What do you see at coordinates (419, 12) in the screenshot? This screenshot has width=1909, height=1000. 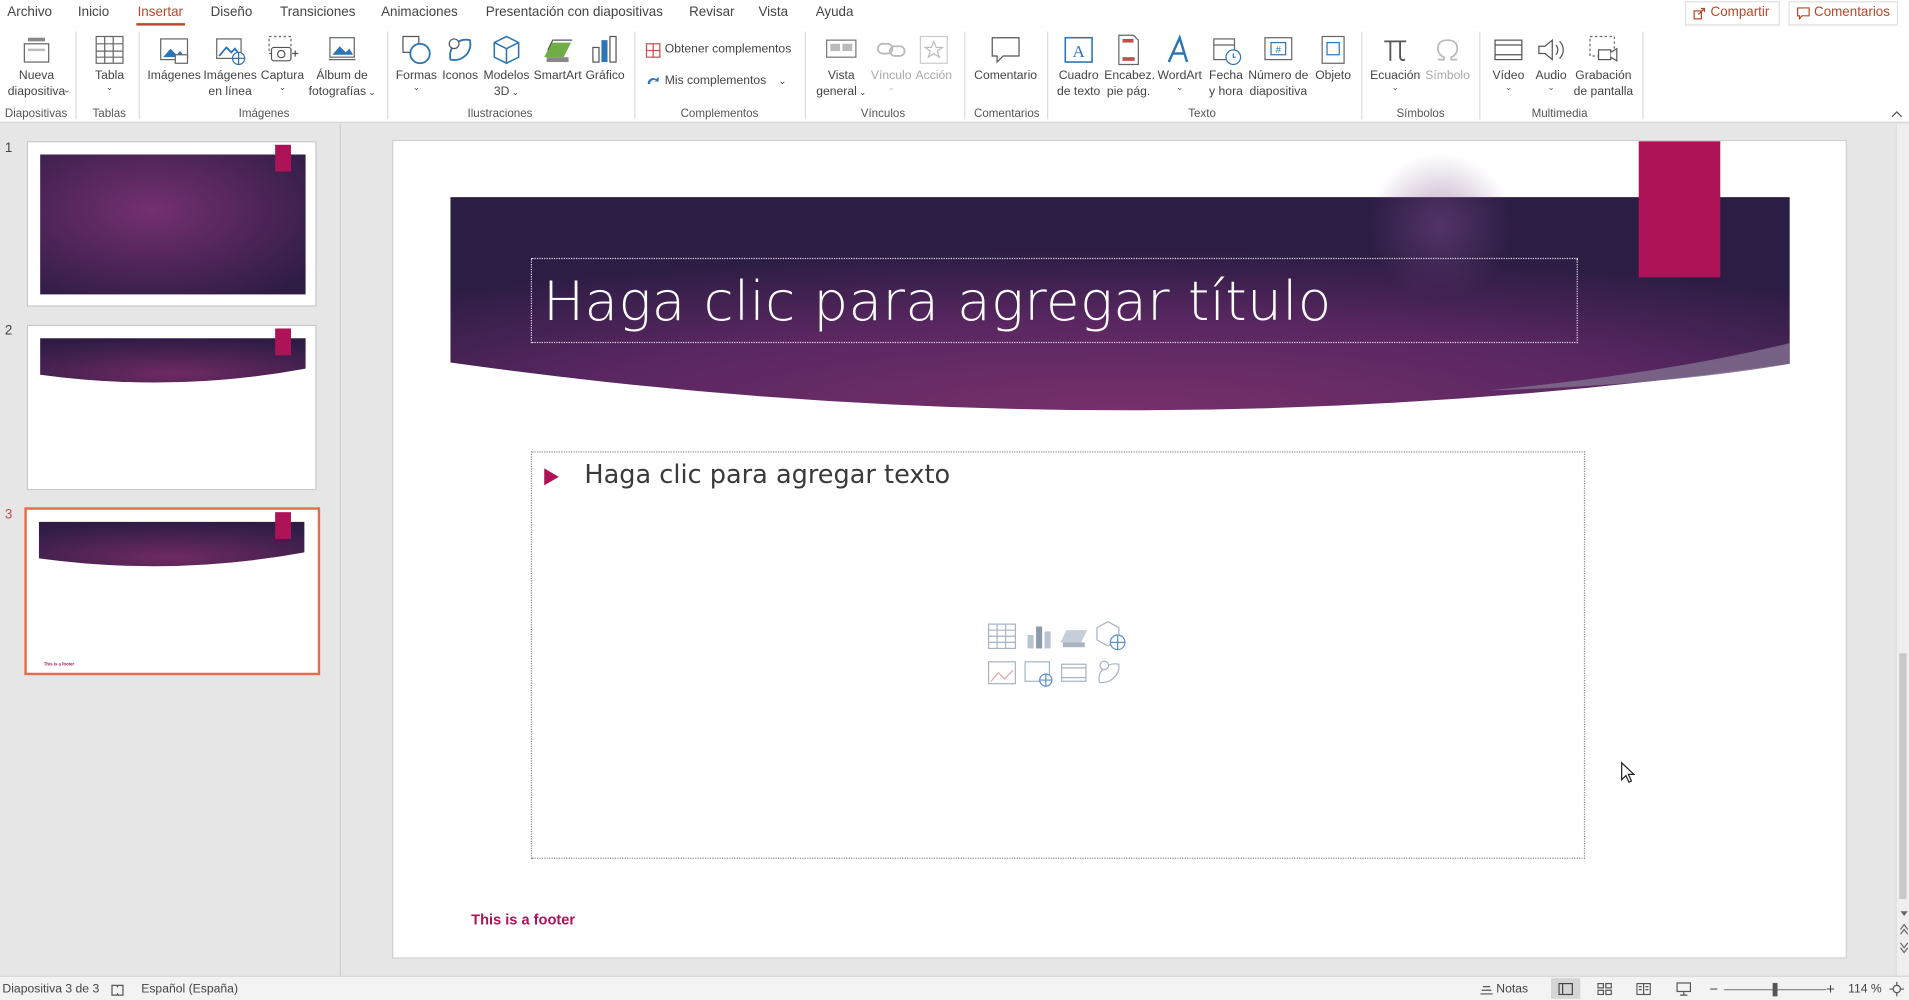 I see `tab-animaciones: Animaciones` at bounding box center [419, 12].